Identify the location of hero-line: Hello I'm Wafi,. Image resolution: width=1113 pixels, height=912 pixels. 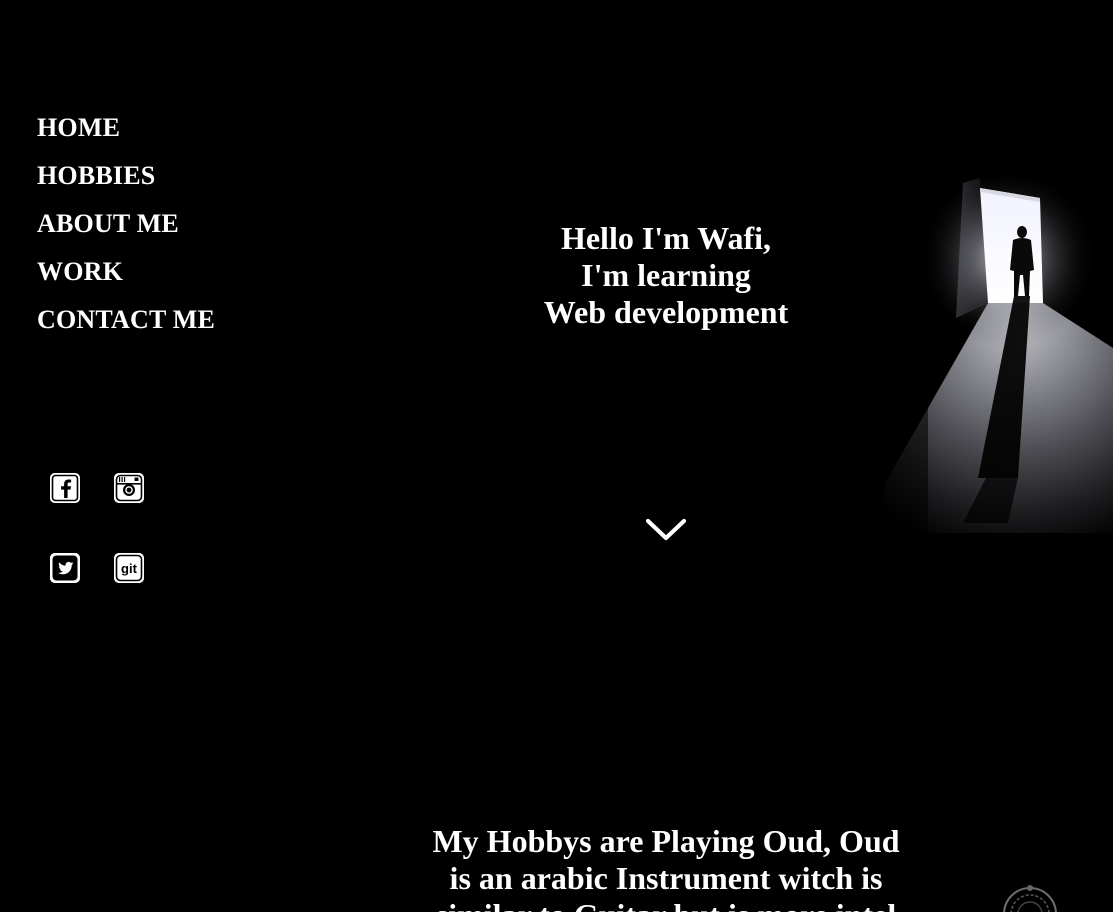
(666, 238).